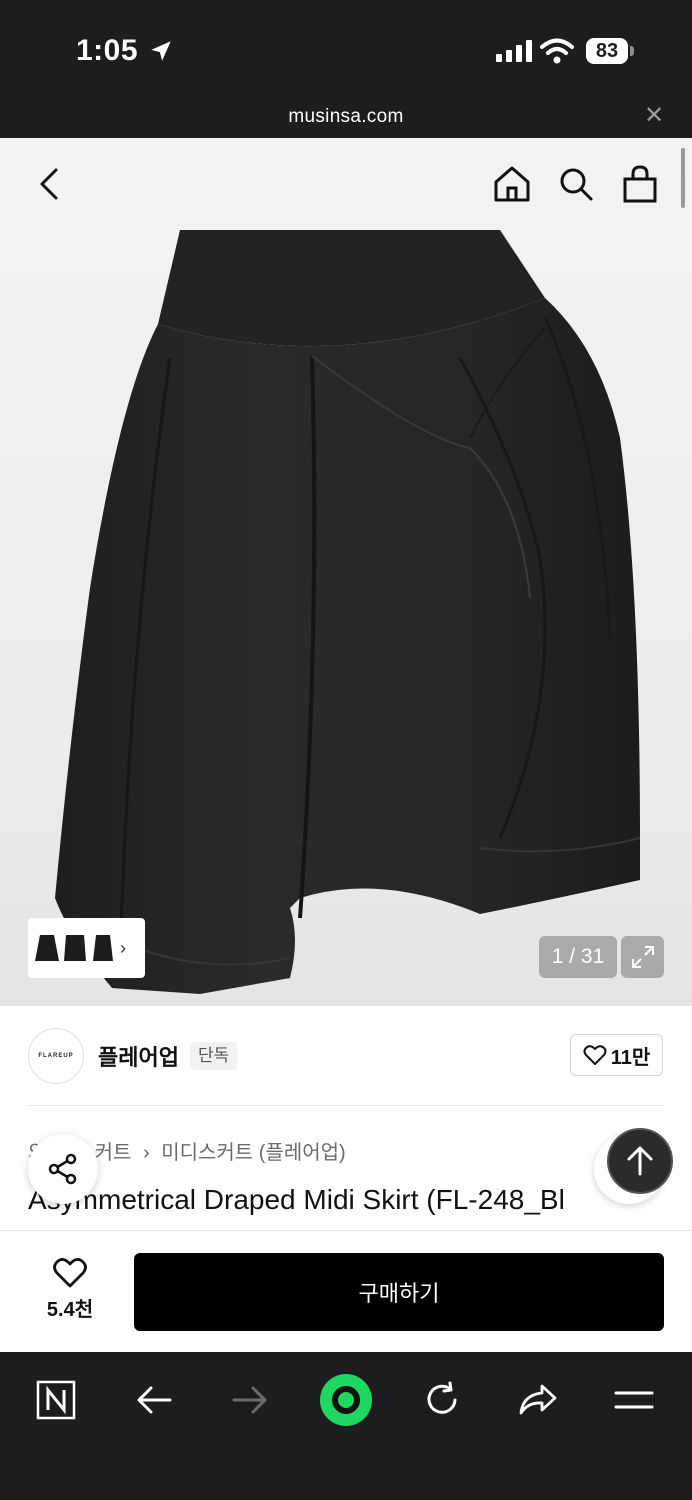  What do you see at coordinates (683, 178) in the screenshot?
I see `scroll-indicator` at bounding box center [683, 178].